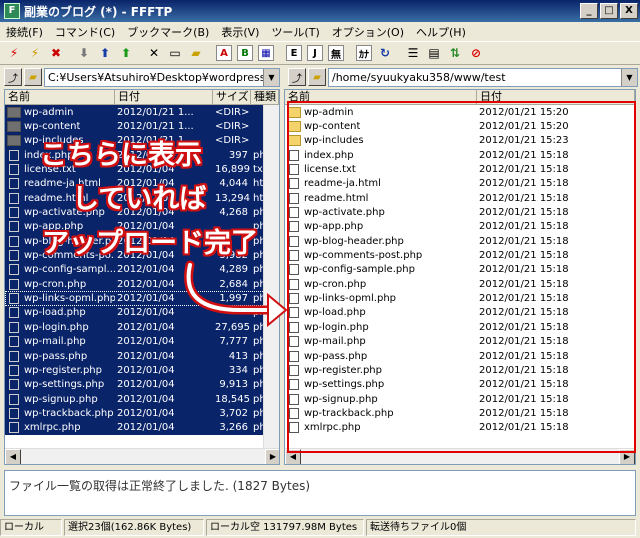  Describe the element at coordinates (334, 227) in the screenshot. I see `remote-file-name-text: wp-app.php` at that location.